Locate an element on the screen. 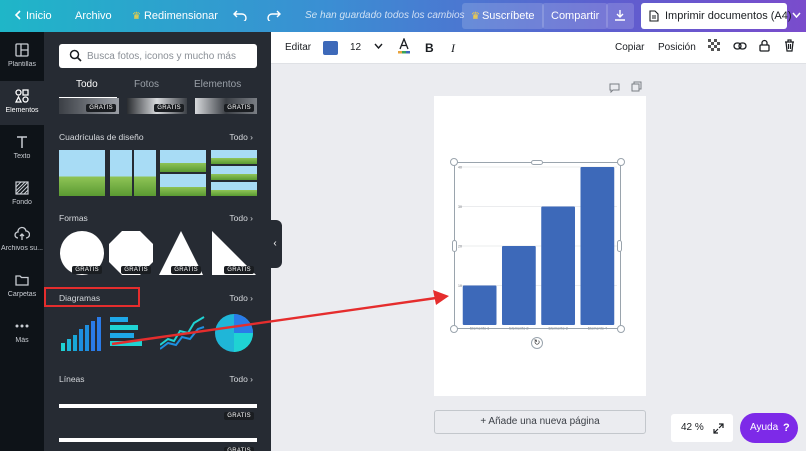  zoom-control: 42 % is located at coordinates (702, 428).